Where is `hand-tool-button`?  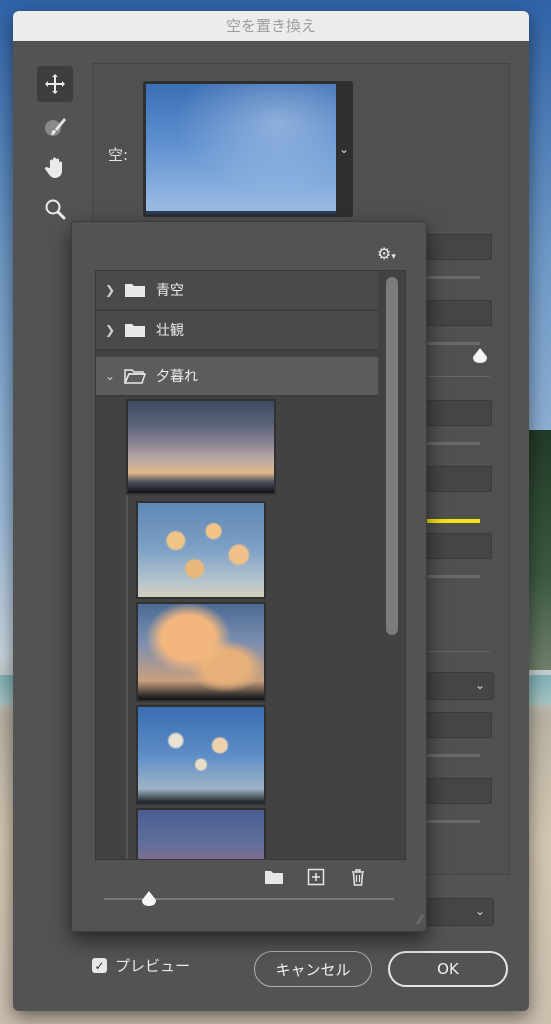 hand-tool-button is located at coordinates (55, 168).